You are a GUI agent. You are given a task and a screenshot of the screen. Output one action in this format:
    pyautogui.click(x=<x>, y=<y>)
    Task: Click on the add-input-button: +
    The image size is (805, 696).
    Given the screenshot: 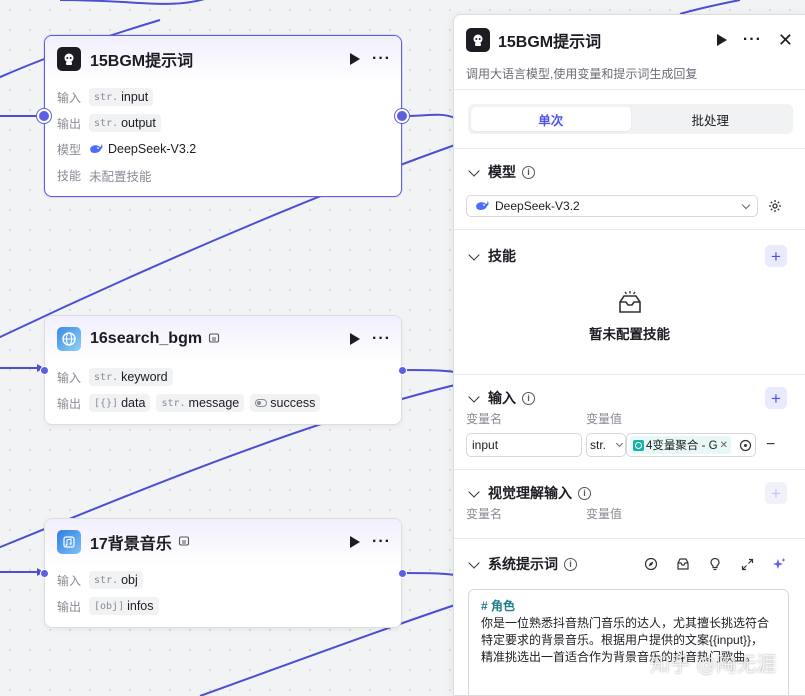 What is the action you would take?
    pyautogui.click(x=776, y=398)
    